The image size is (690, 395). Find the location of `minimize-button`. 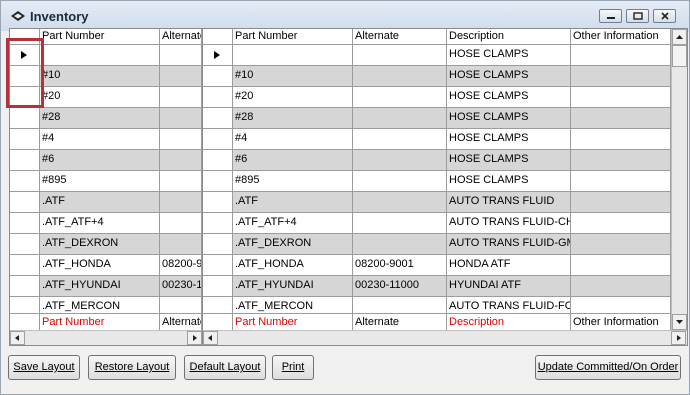

minimize-button is located at coordinates (610, 16).